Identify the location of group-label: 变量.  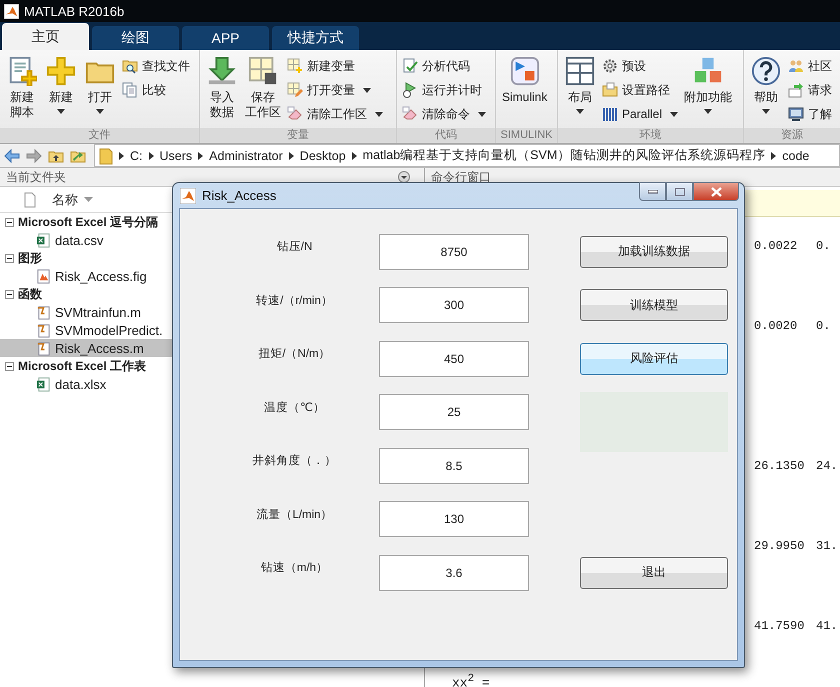
(298, 135).